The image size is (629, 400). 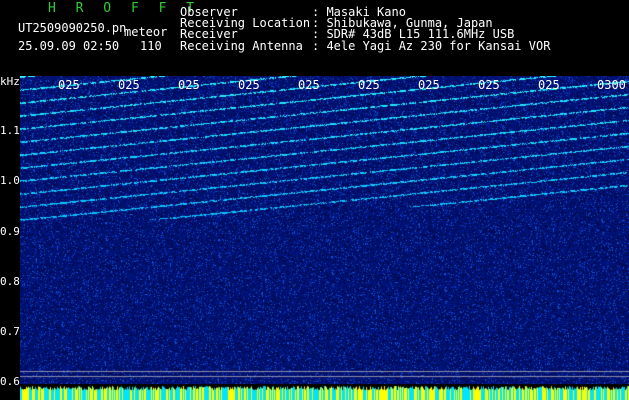 I want to click on freq-label-1-1: 1.1, so click(x=10, y=130).